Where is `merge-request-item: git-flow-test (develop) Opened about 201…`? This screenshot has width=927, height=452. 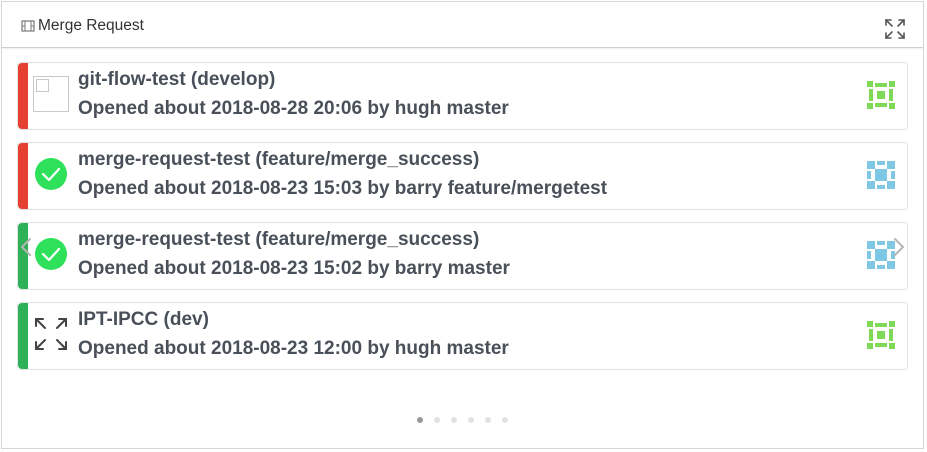
merge-request-item: git-flow-test (develop) Opened about 201… is located at coordinates (462, 96).